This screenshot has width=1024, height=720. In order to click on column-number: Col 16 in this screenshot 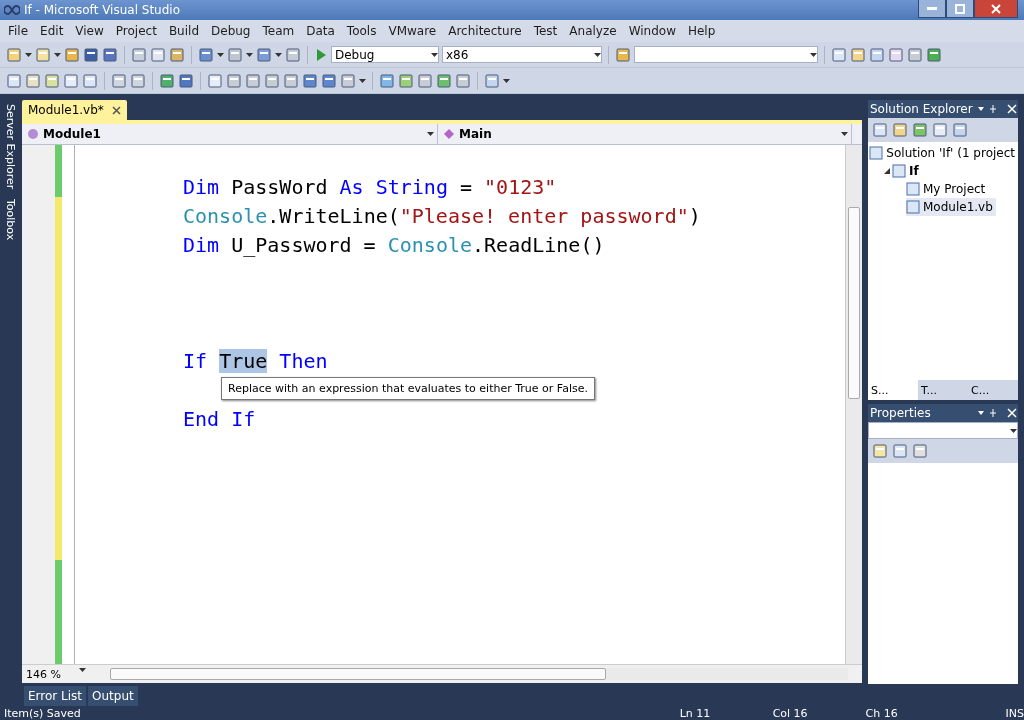, I will do `click(790, 713)`.